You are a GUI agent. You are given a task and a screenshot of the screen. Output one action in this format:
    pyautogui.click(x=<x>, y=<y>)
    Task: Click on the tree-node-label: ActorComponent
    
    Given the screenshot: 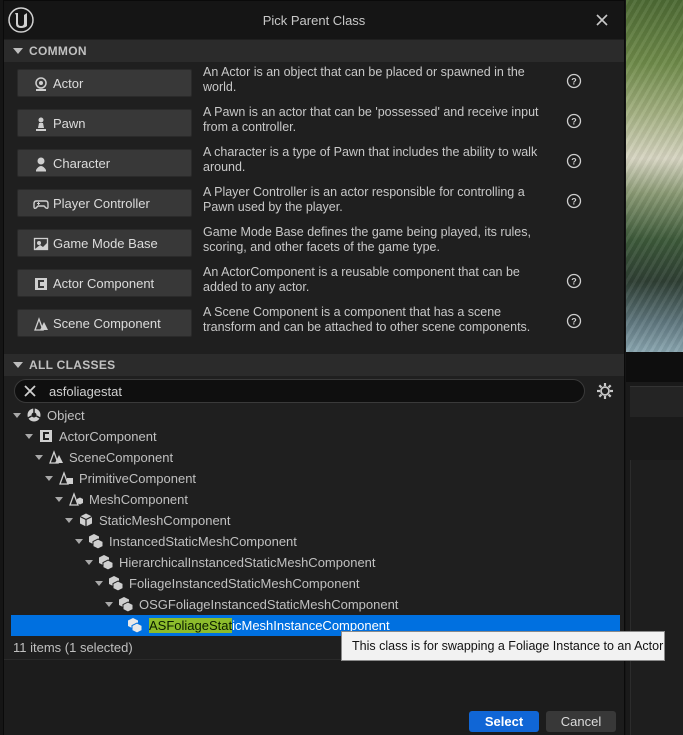 What is the action you would take?
    pyautogui.click(x=108, y=436)
    